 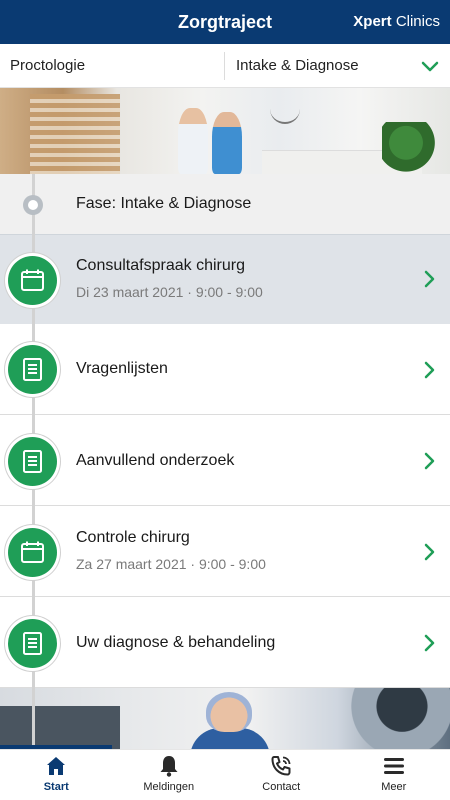 What do you see at coordinates (75, 134) in the screenshot?
I see `wood-slats-decor` at bounding box center [75, 134].